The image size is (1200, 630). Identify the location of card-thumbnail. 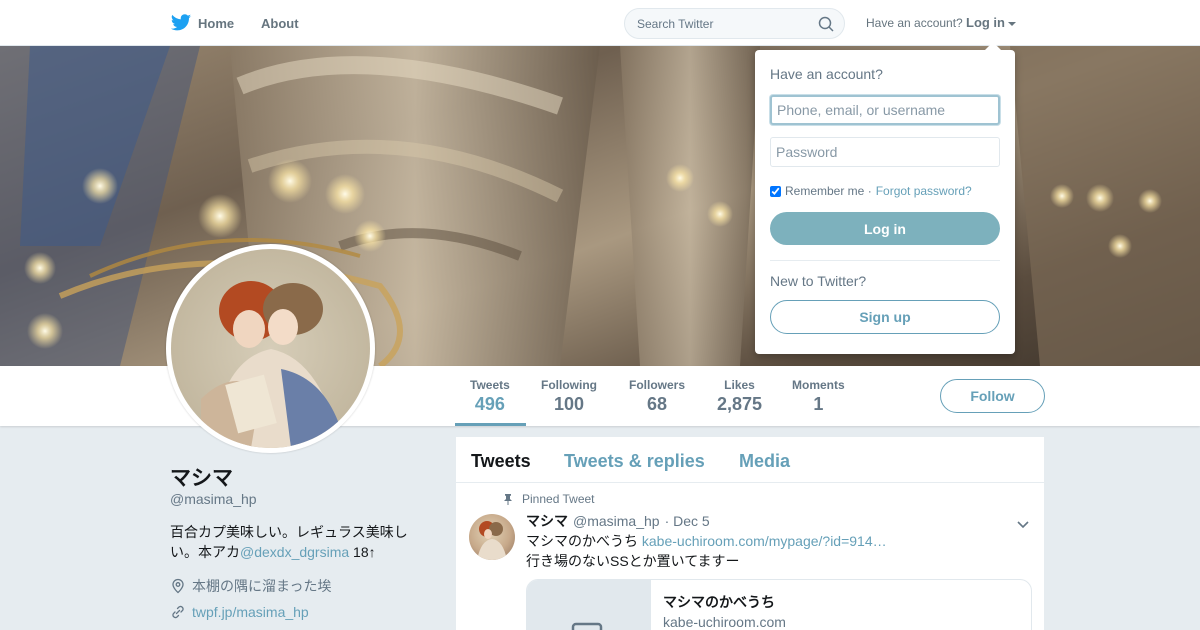
(589, 605).